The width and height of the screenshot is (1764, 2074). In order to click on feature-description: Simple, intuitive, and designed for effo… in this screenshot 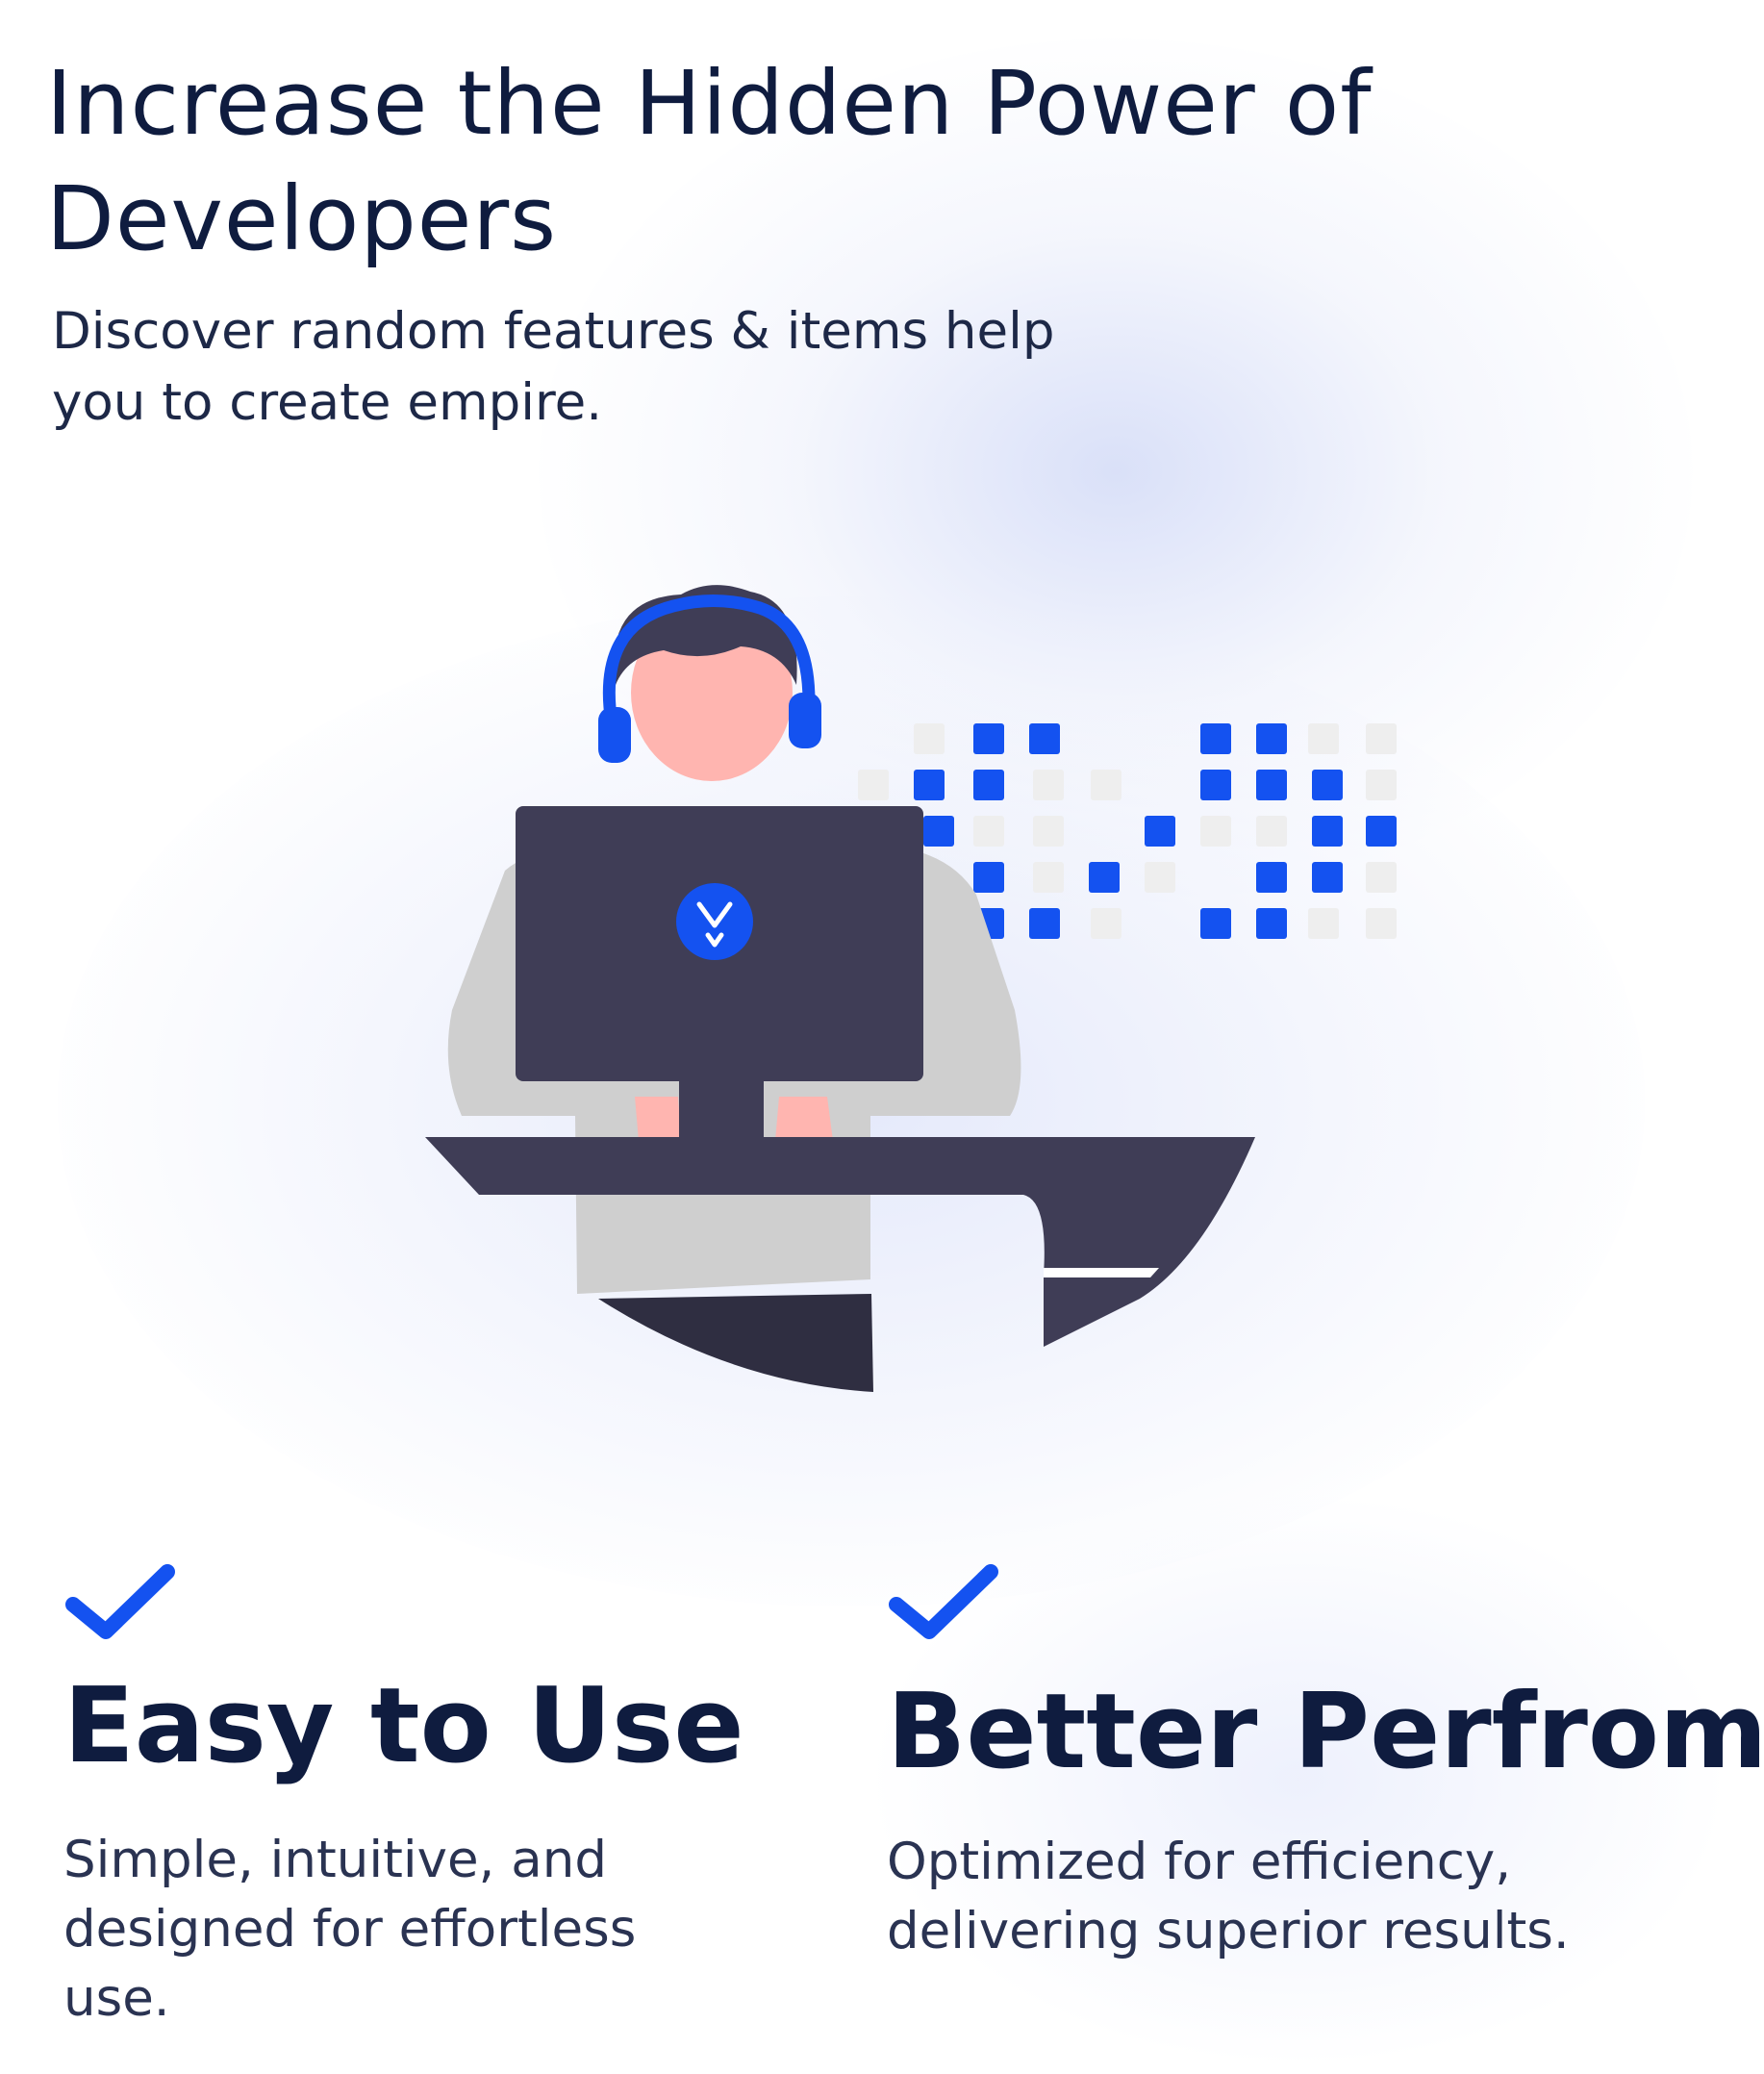, I will do `click(350, 1930)`.